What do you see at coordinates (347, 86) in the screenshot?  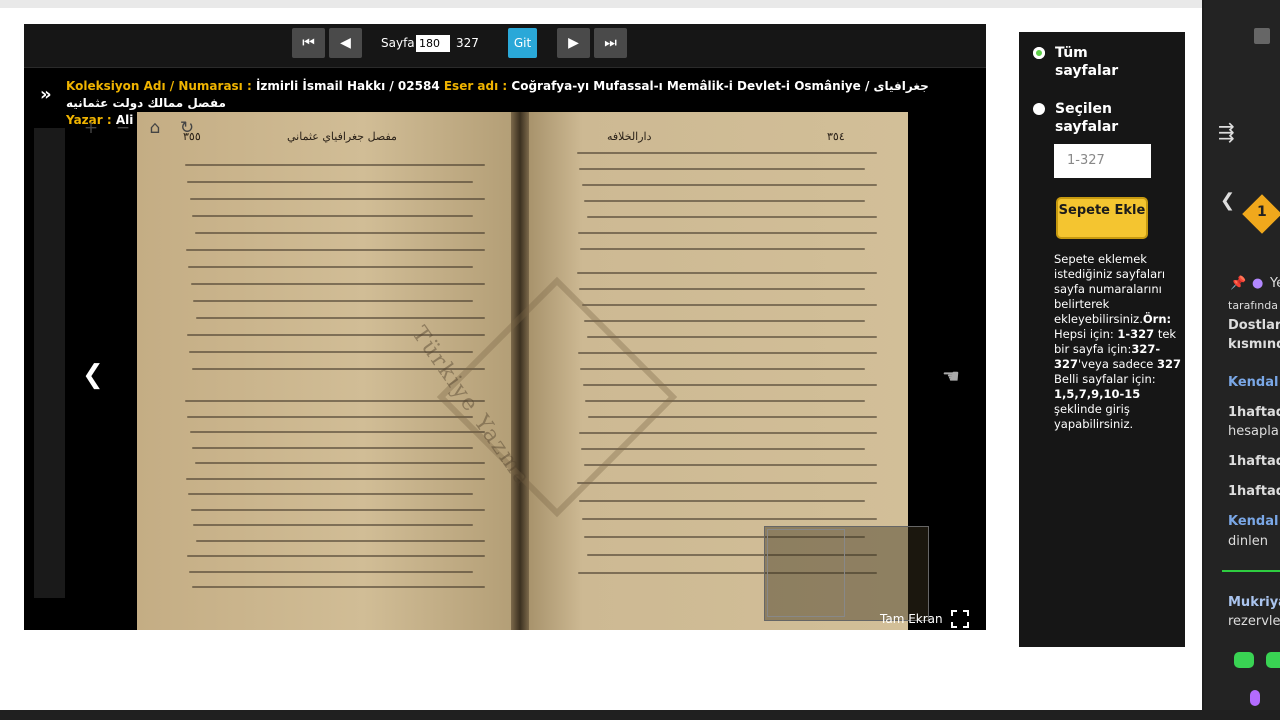 I see `collection-value: İzmirli İsmail Hakkı / 02584` at bounding box center [347, 86].